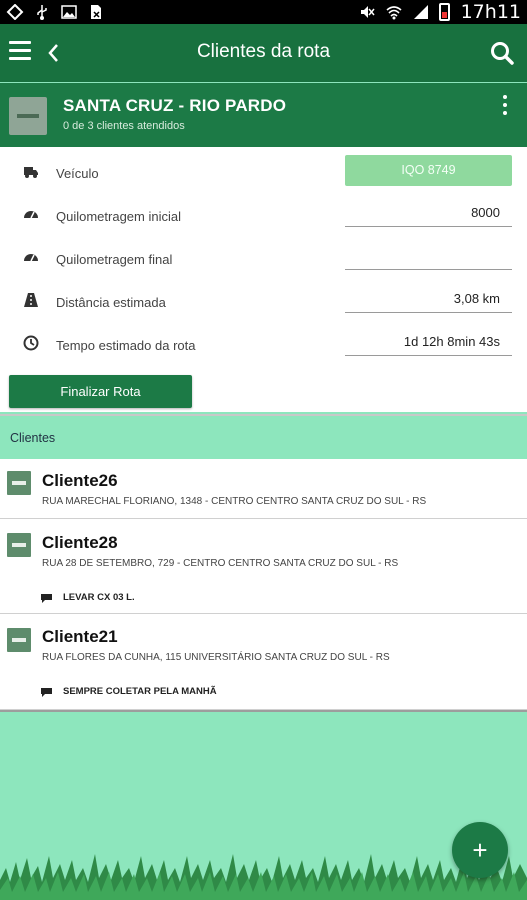 The image size is (527, 900). Describe the element at coordinates (100, 391) in the screenshot. I see `finalize-route-button: Finalizar Rota` at that location.